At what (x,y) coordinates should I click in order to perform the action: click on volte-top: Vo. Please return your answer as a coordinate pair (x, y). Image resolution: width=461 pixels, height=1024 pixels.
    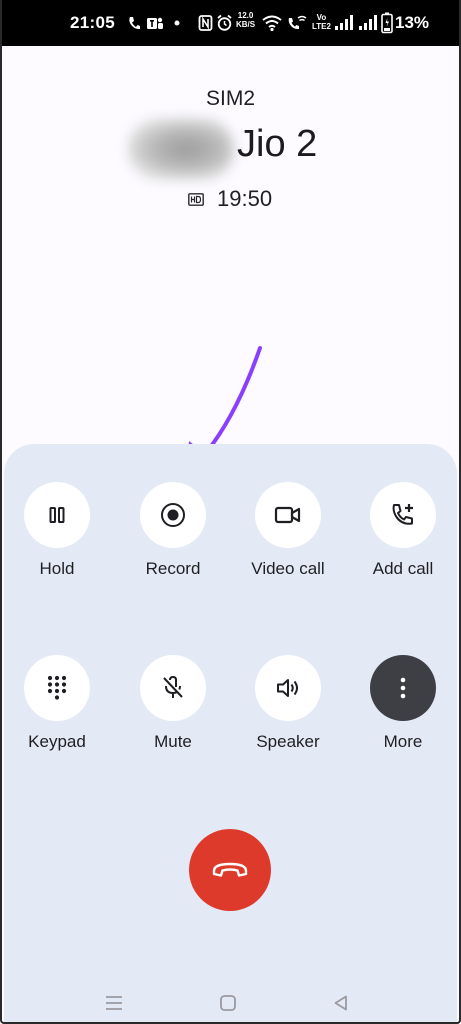
    Looking at the image, I should click on (321, 17).